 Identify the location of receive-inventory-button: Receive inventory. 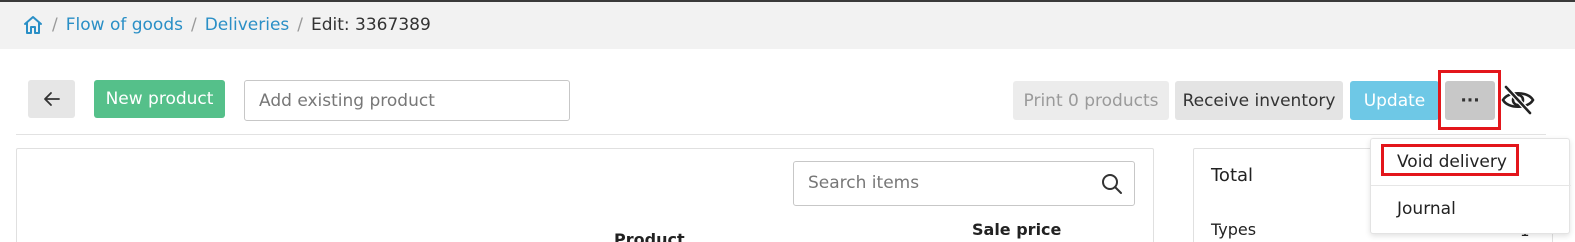
(1259, 100).